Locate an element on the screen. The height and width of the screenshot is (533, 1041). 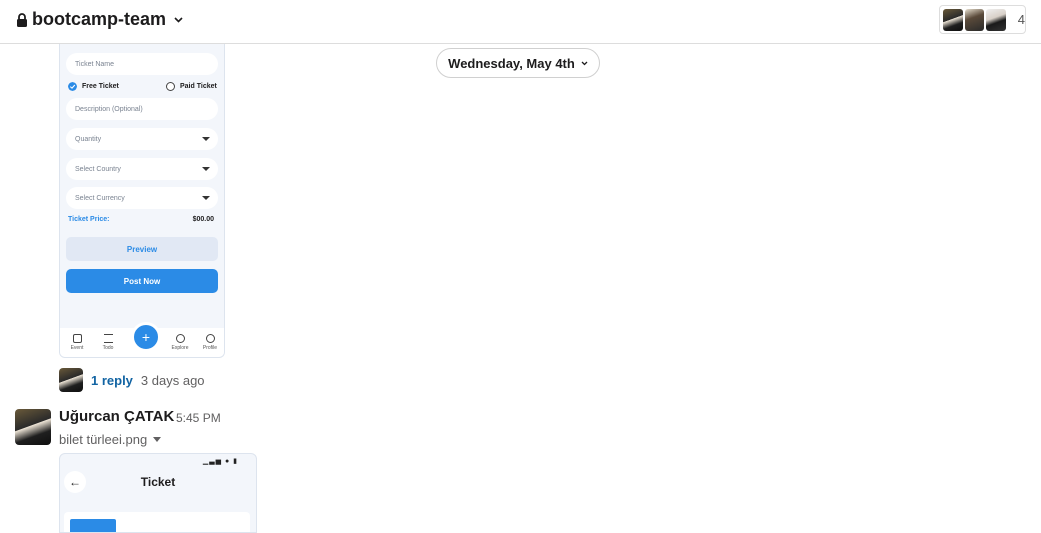
preview-button-mock: Preview is located at coordinates (142, 249).